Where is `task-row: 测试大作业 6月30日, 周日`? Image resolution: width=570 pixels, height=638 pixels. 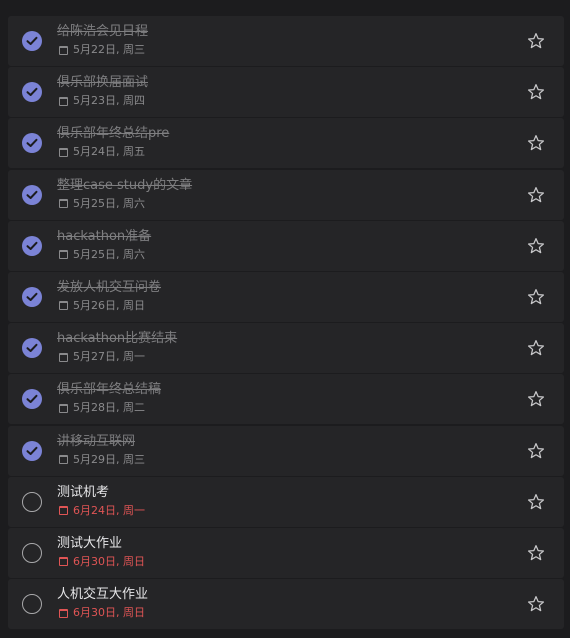
task-row: 测试大作业 6月30日, 周日 is located at coordinates (286, 552).